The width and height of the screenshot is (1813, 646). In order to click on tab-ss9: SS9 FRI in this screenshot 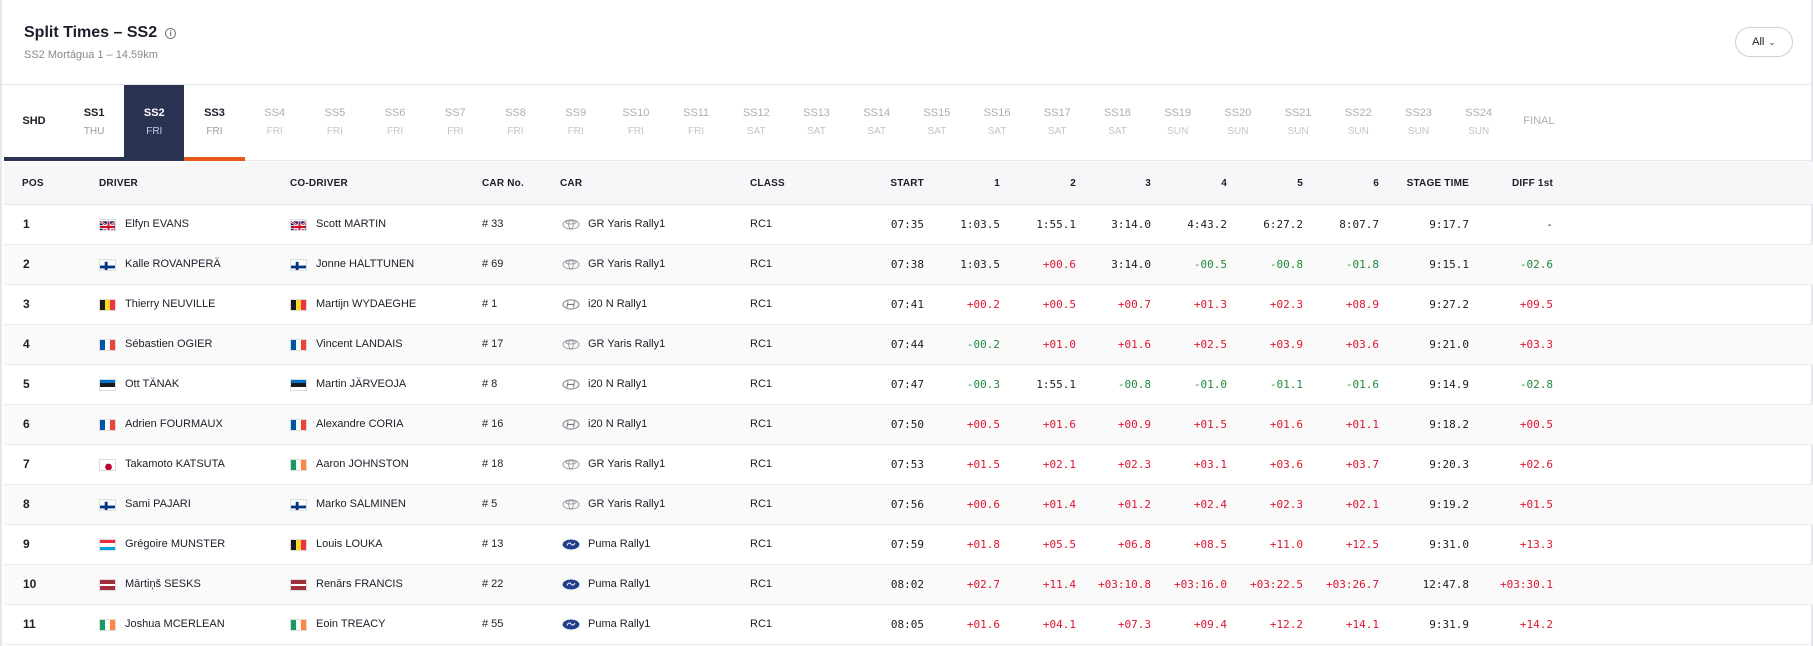, I will do `click(576, 123)`.